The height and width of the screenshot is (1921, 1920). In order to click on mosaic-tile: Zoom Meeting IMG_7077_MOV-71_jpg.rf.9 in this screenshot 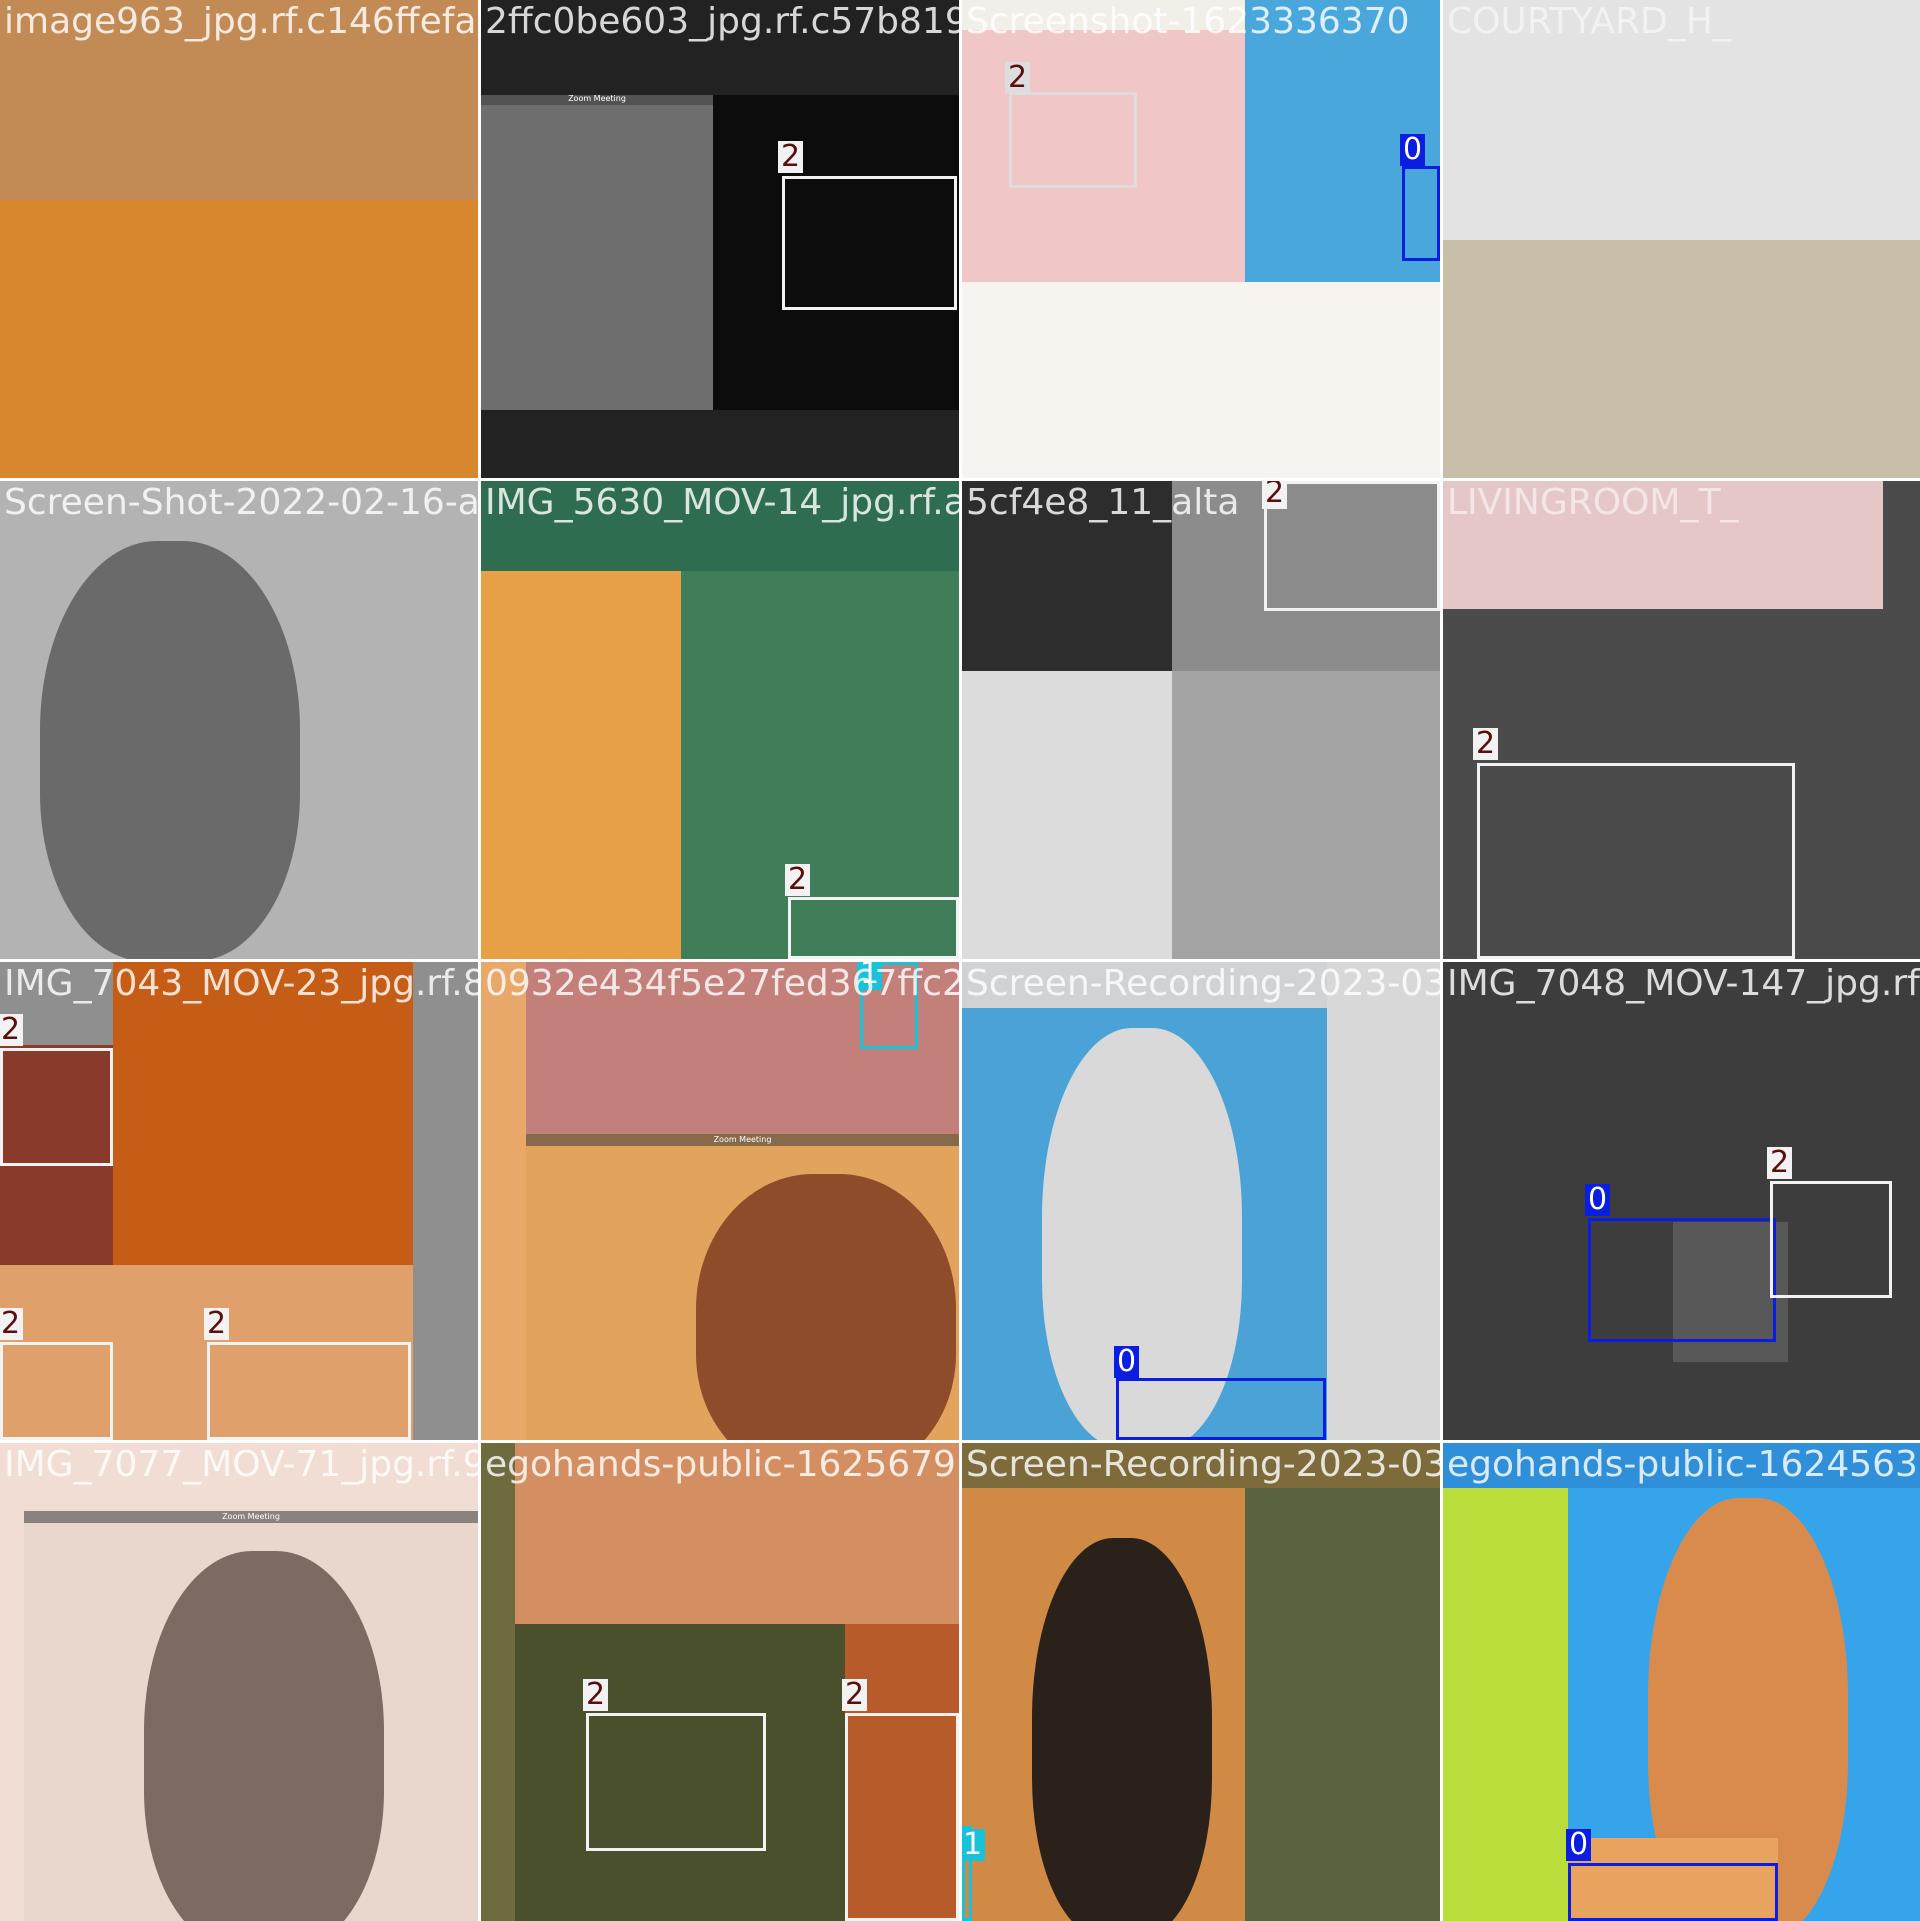, I will do `click(239, 1682)`.